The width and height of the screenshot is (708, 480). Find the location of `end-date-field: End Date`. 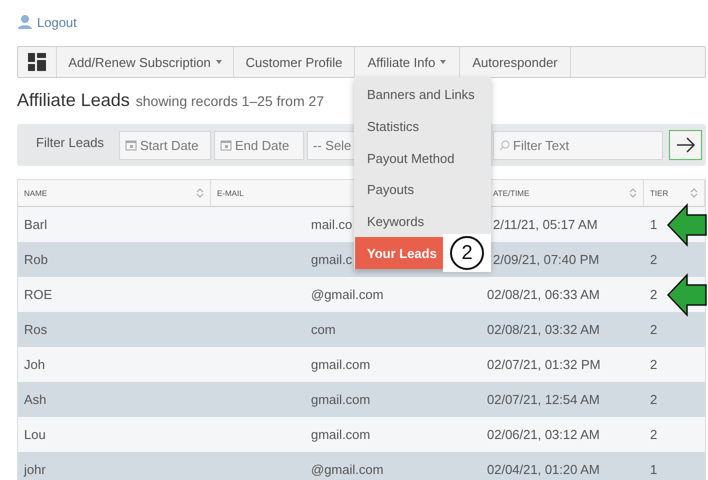

end-date-field: End Date is located at coordinates (259, 145).